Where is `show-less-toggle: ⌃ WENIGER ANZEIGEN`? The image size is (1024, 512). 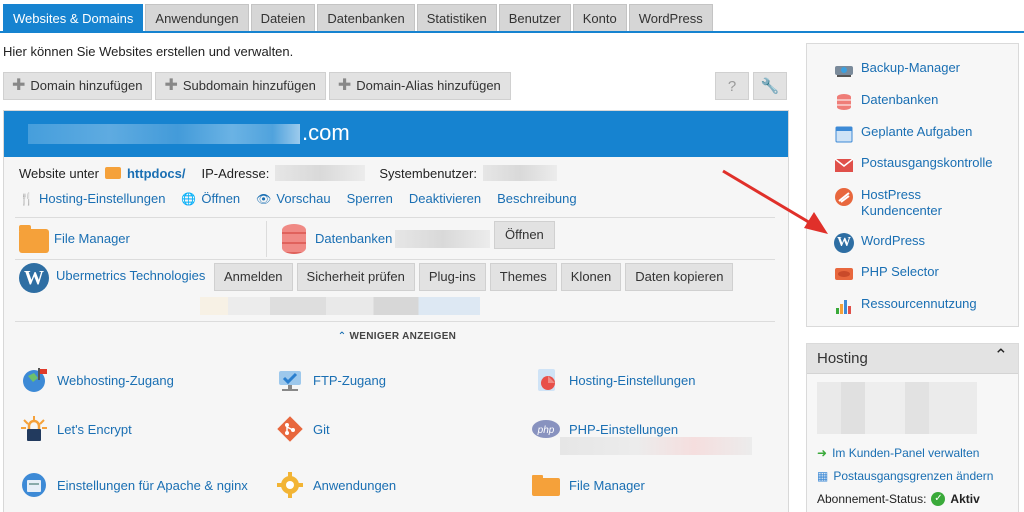
show-less-toggle: ⌃ WENIGER ANZEIGEN is located at coordinates (397, 336).